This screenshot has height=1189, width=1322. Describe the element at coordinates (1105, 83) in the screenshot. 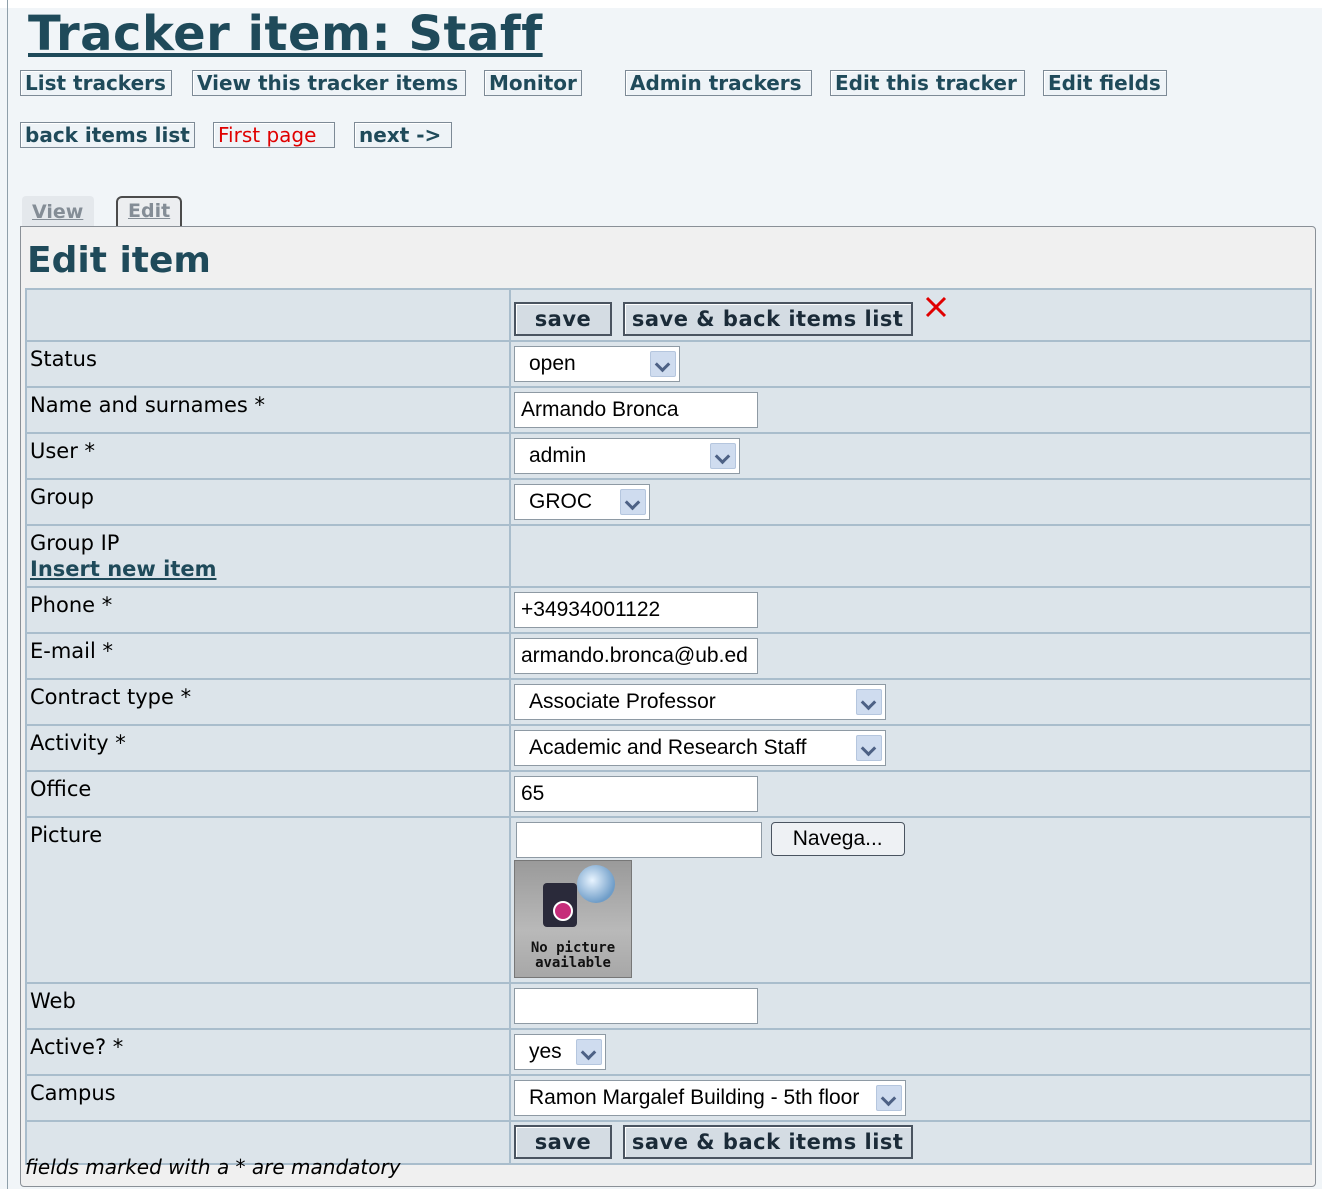

I see `edit-fields-button: Edit fields` at that location.